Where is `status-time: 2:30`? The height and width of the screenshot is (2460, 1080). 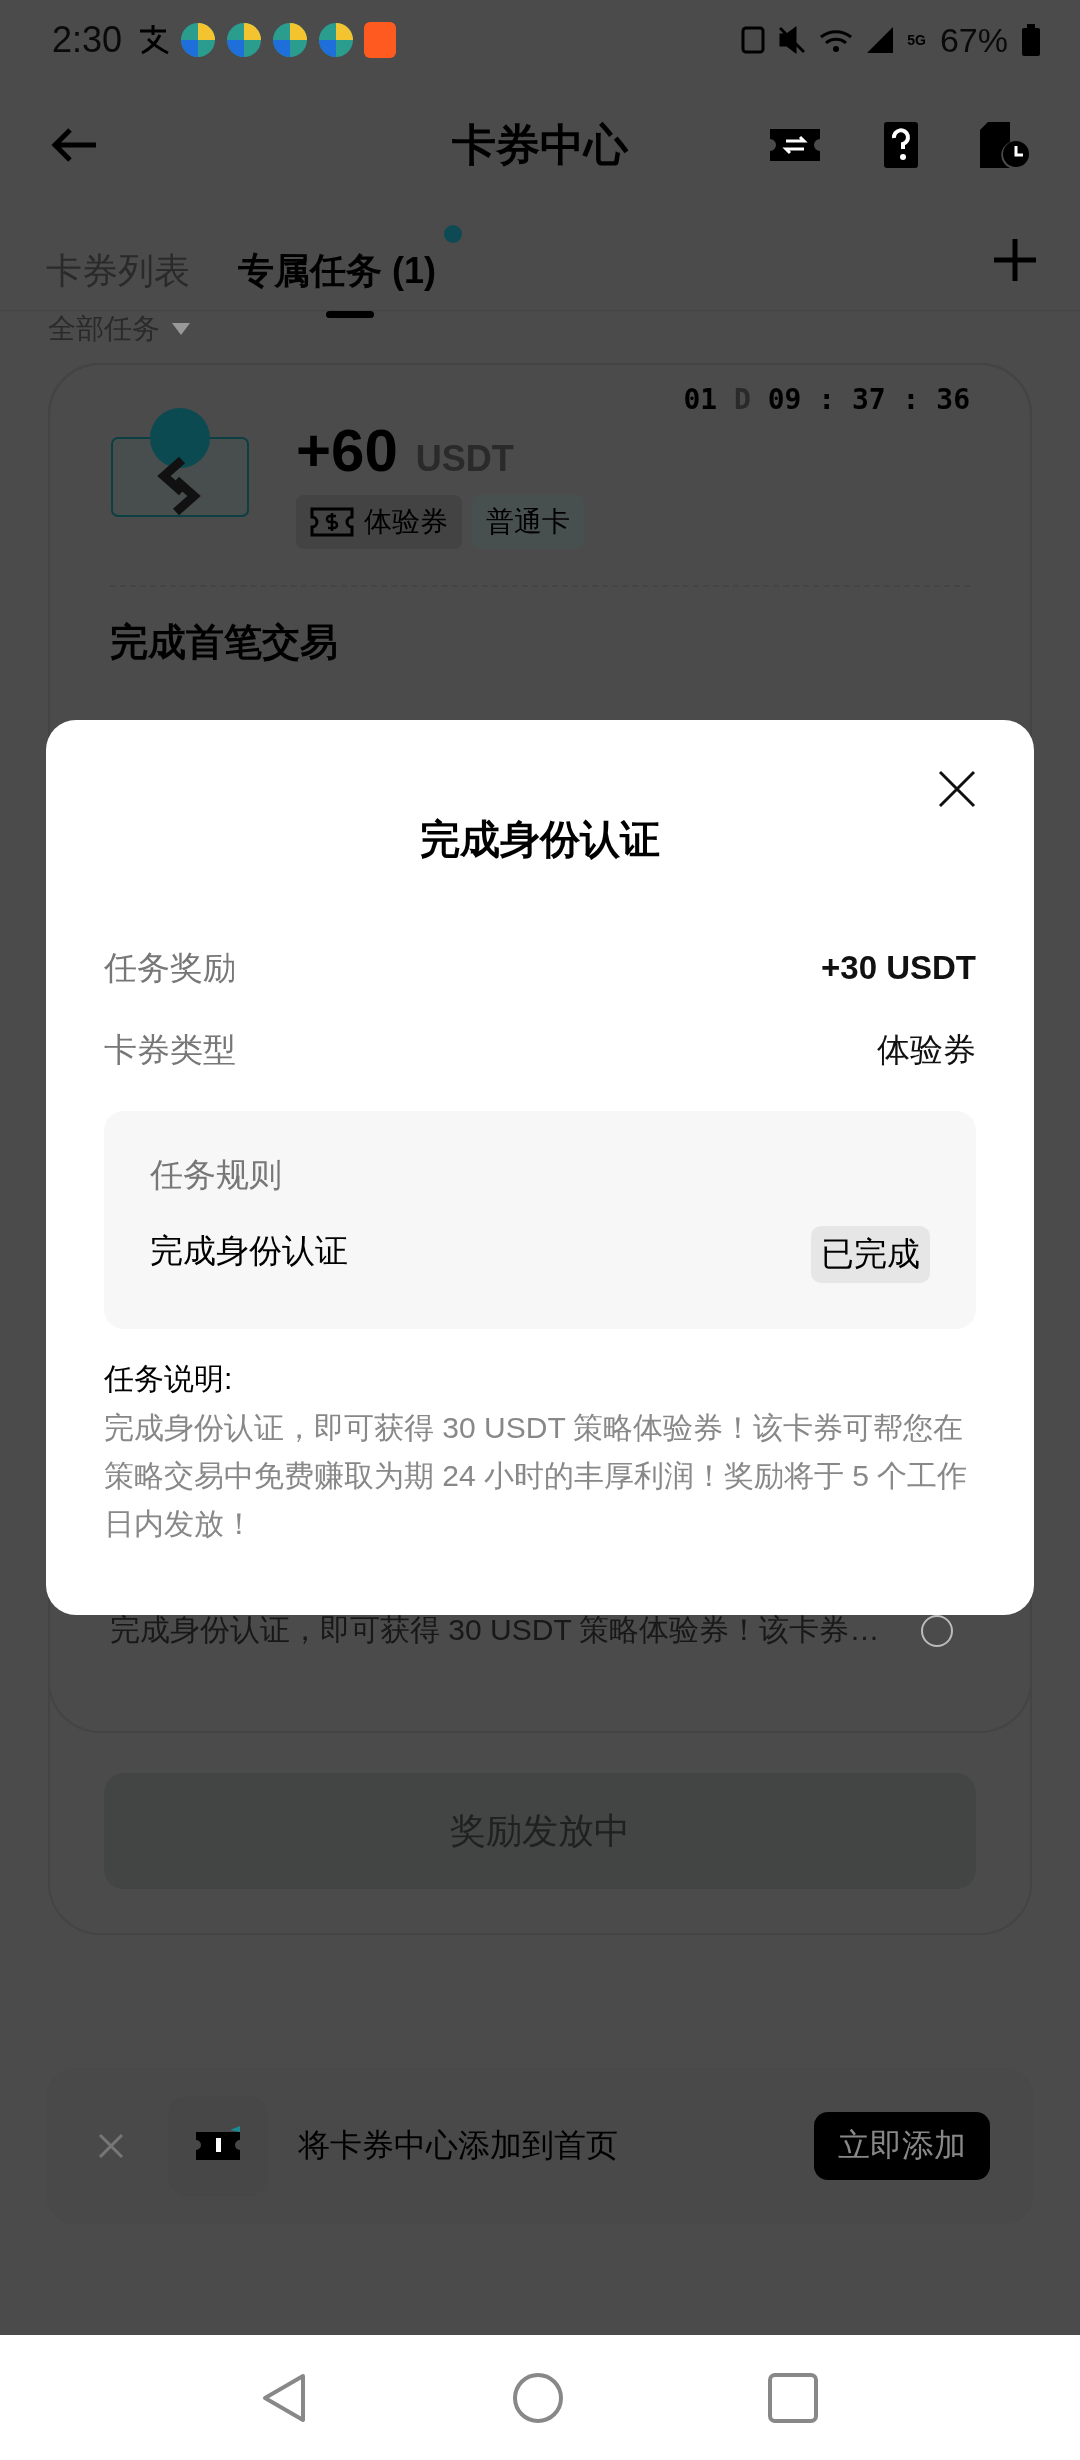 status-time: 2:30 is located at coordinates (87, 40).